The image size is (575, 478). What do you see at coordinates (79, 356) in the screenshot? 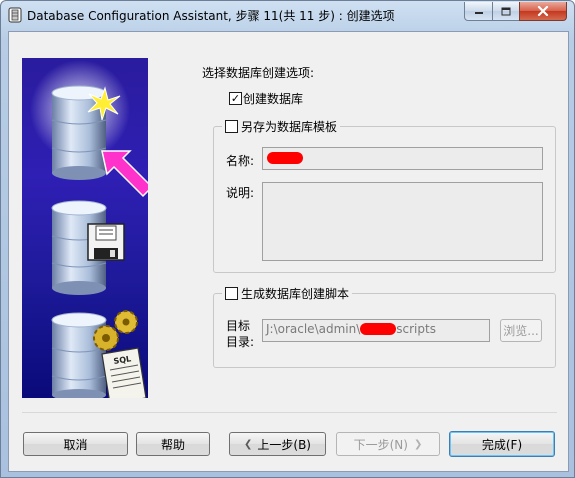
I see `database-icon` at bounding box center [79, 356].